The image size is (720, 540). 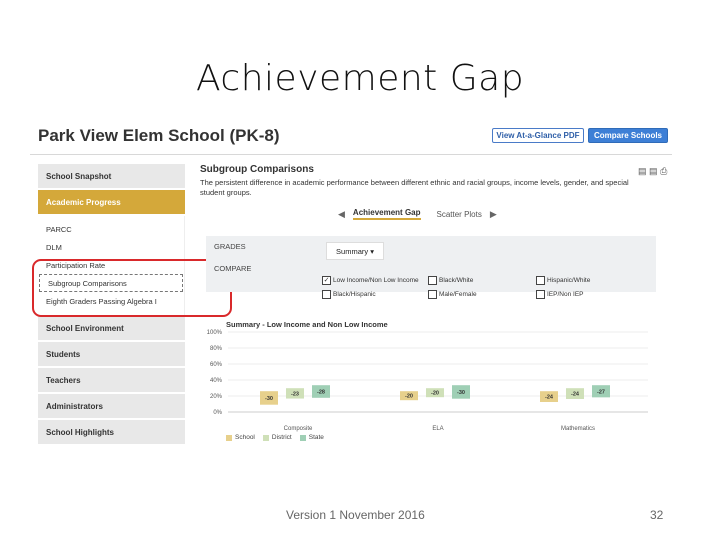 I want to click on tab-achievement-gap: Achievement Gap, so click(x=386, y=214).